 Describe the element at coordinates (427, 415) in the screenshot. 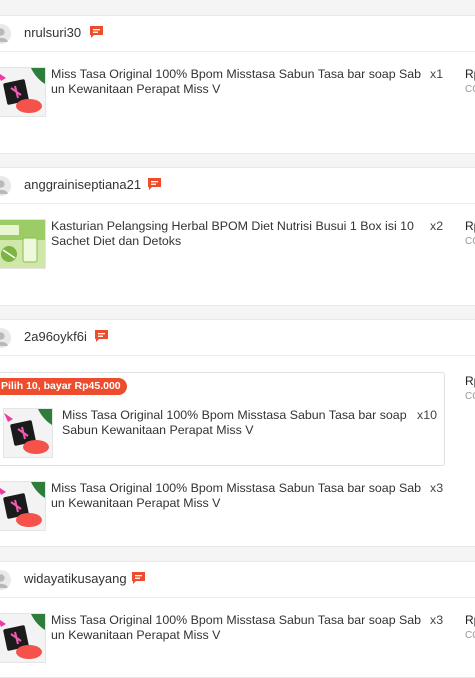

I see `item-quantity: x10` at that location.